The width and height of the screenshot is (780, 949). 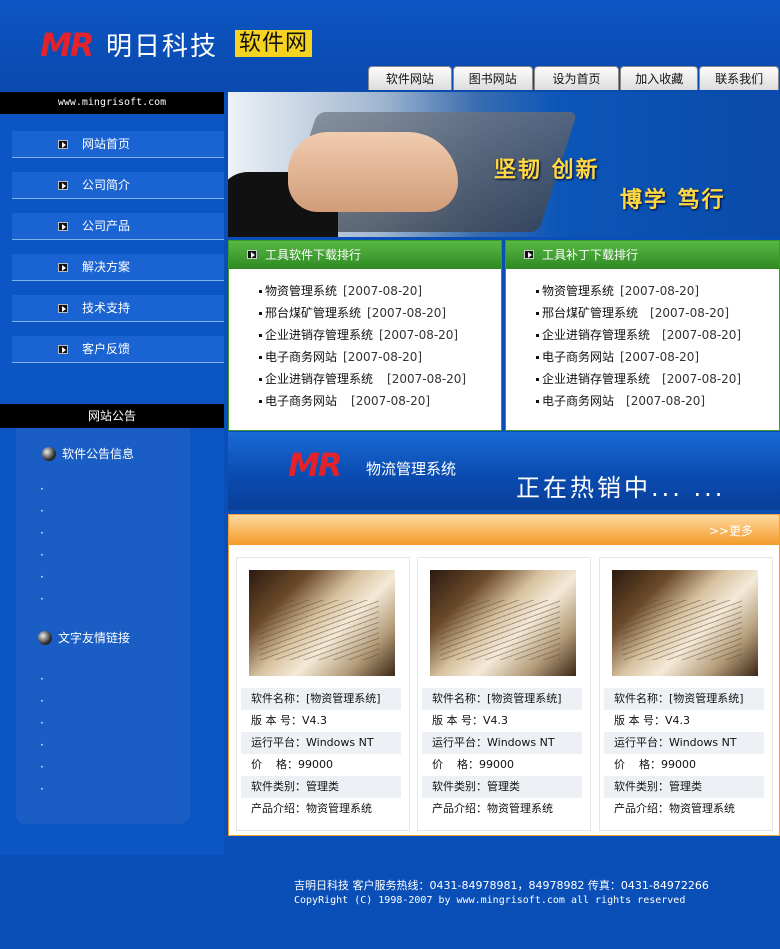 What do you see at coordinates (684, 699) in the screenshot?
I see `product-name: 软件名称：[物资管理系统]` at bounding box center [684, 699].